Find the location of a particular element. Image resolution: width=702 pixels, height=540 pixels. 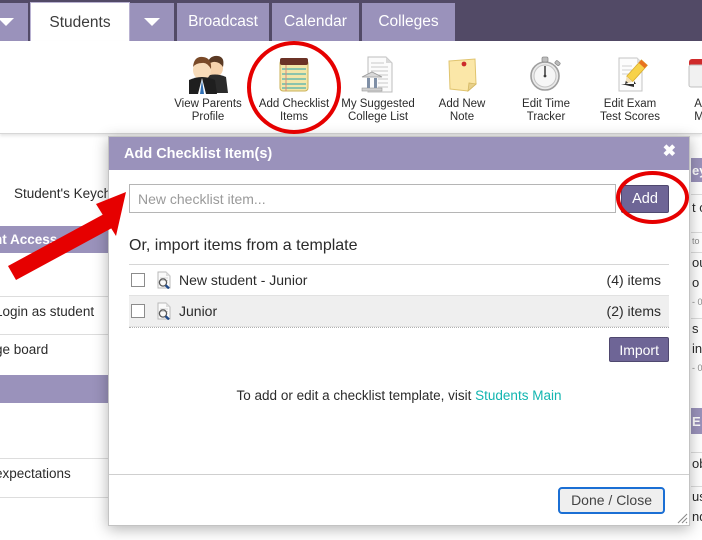

toolbar-item-edit-exam-test-scores: Edit Exam Test Scores is located at coordinates (630, 85).